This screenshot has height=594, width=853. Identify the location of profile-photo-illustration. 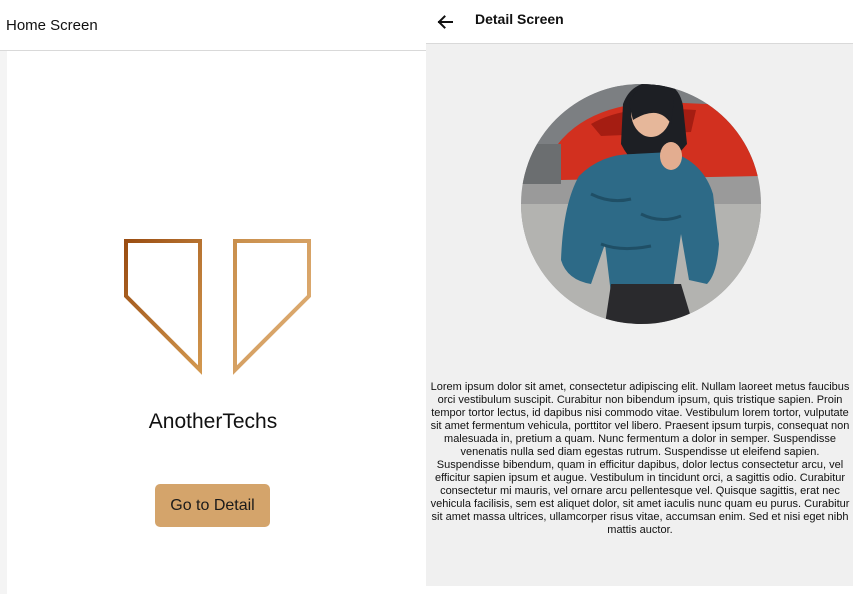
(641, 204).